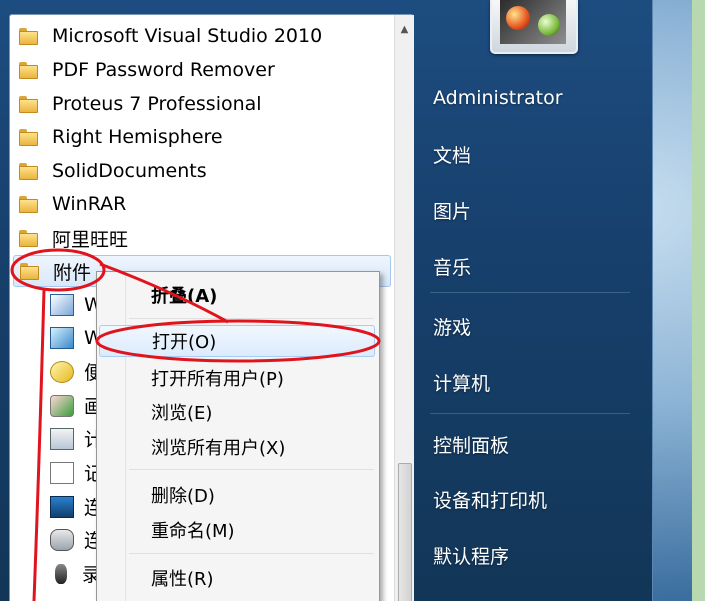 This screenshot has width=705, height=601. I want to click on program-folder-label: PDF Password Remover, so click(163, 70).